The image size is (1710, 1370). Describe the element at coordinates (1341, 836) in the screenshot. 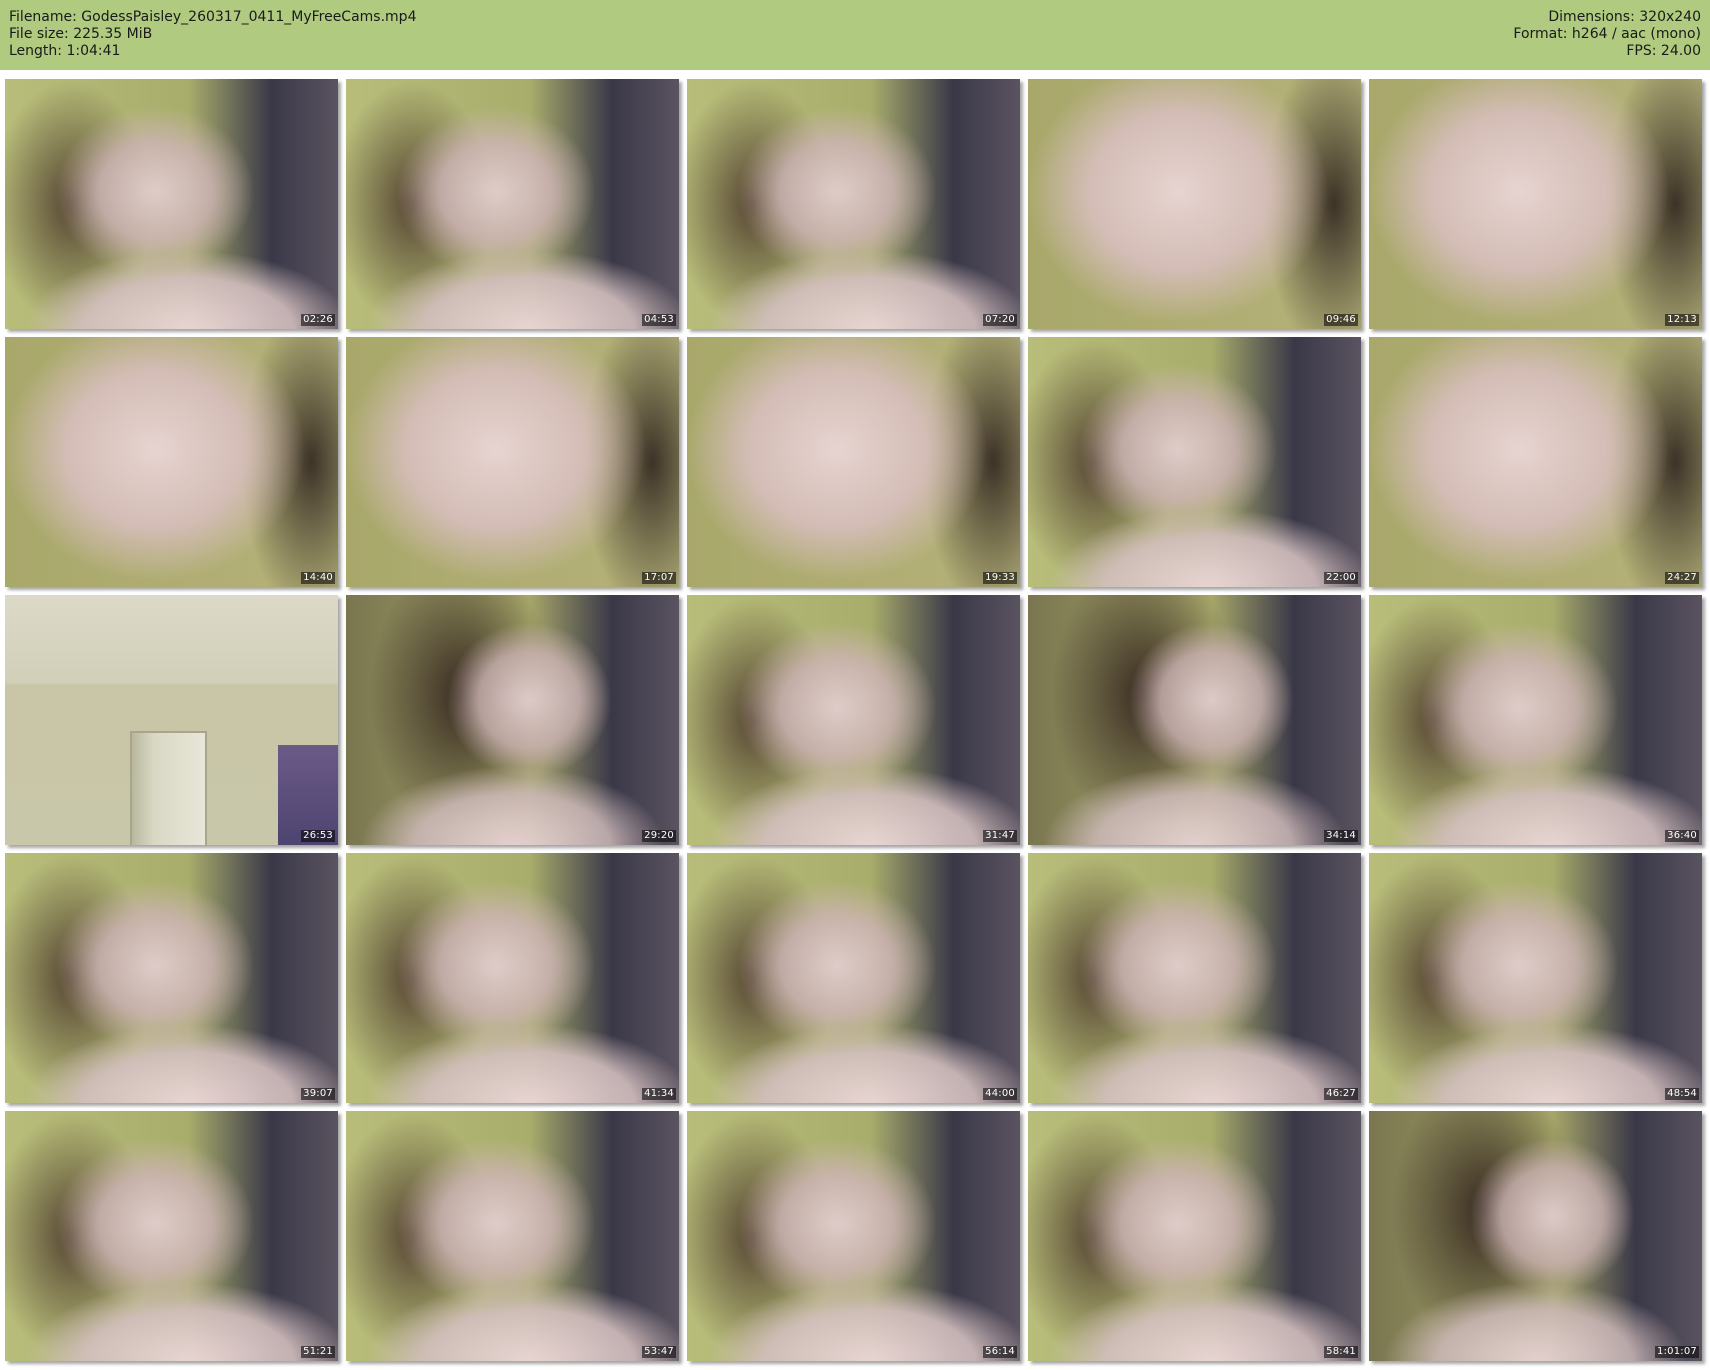

I see `timestamp-label: 34:14` at that location.